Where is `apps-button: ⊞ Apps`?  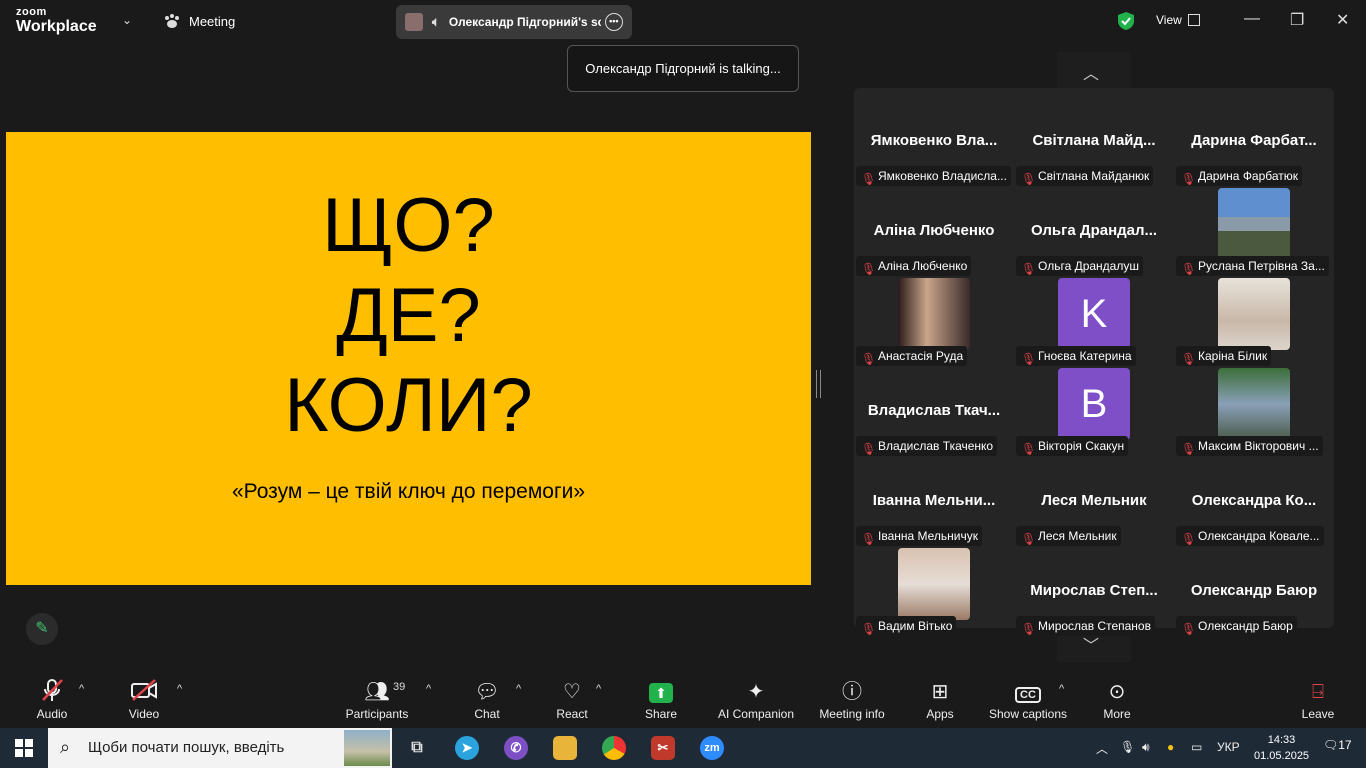 apps-button: ⊞ Apps is located at coordinates (940, 698).